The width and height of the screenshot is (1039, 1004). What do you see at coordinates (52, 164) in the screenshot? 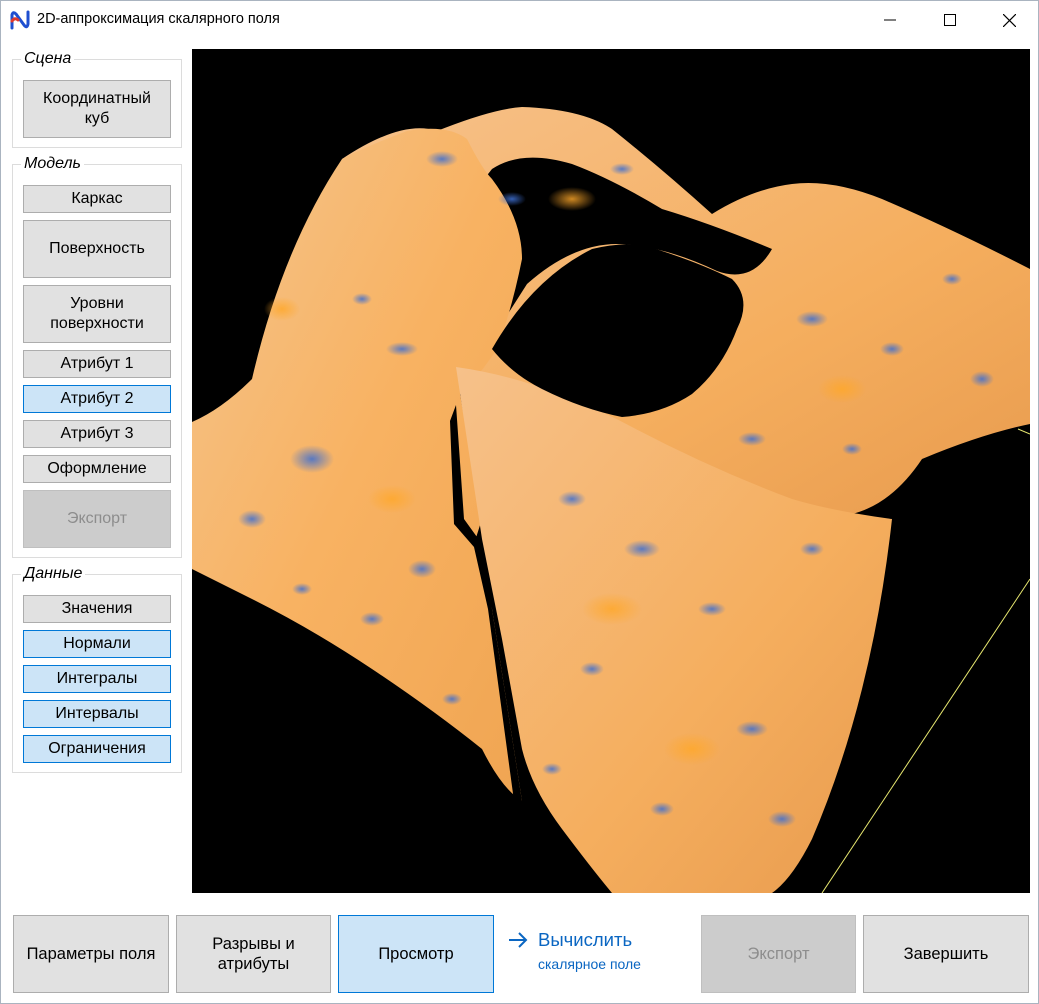
I see `model-legend: Модель` at bounding box center [52, 164].